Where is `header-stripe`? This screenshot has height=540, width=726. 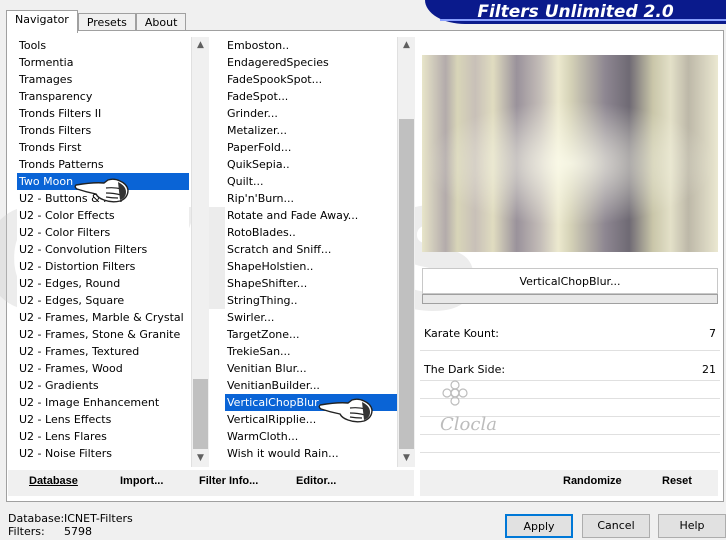
header-stripe is located at coordinates (583, 20).